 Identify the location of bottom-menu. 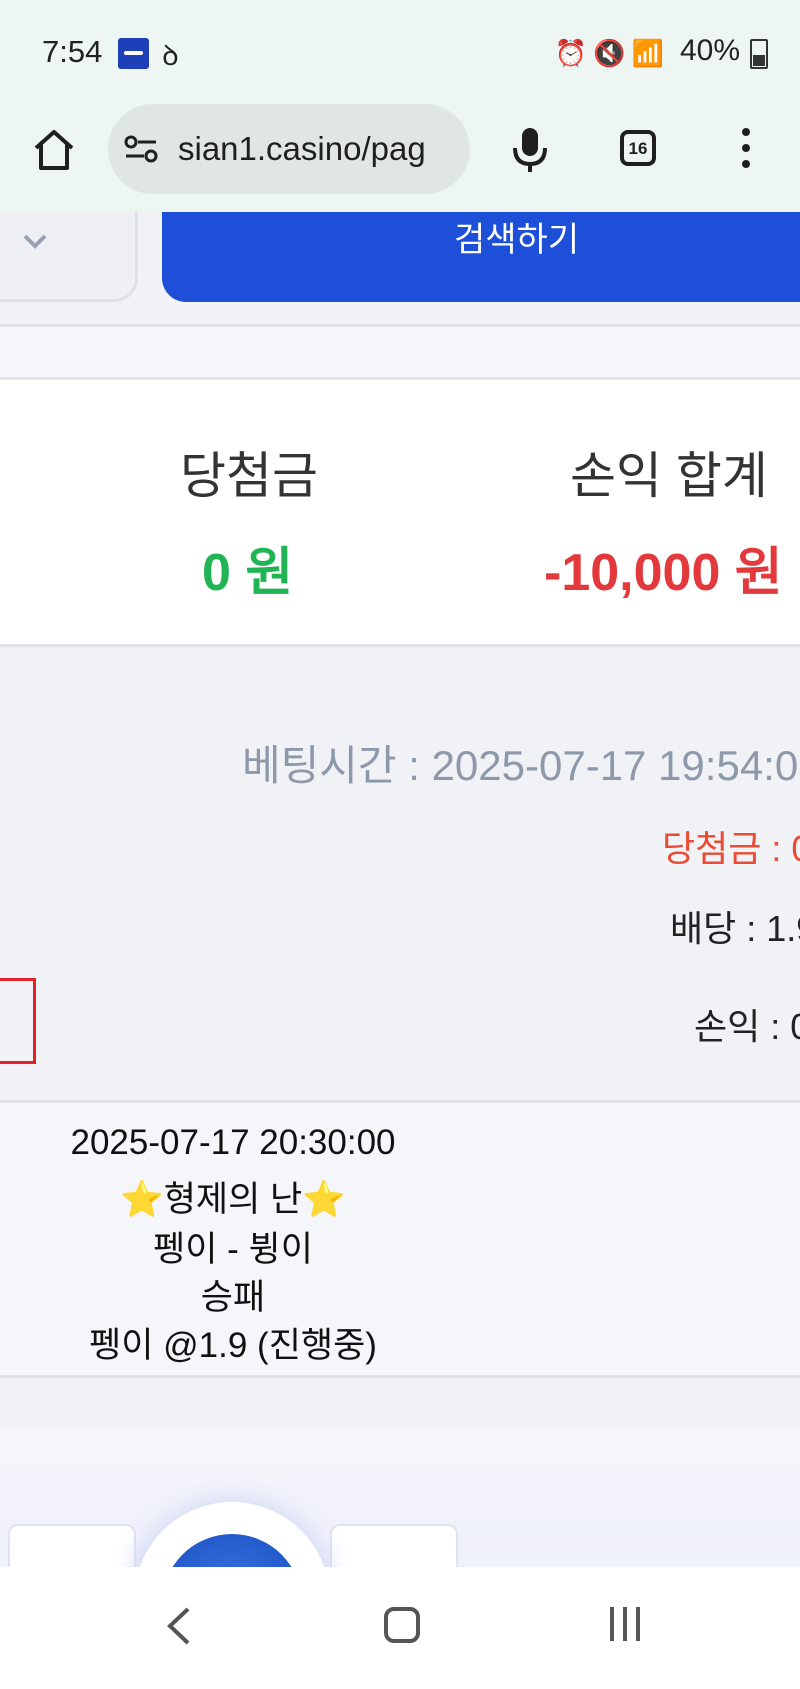
(400, 1497).